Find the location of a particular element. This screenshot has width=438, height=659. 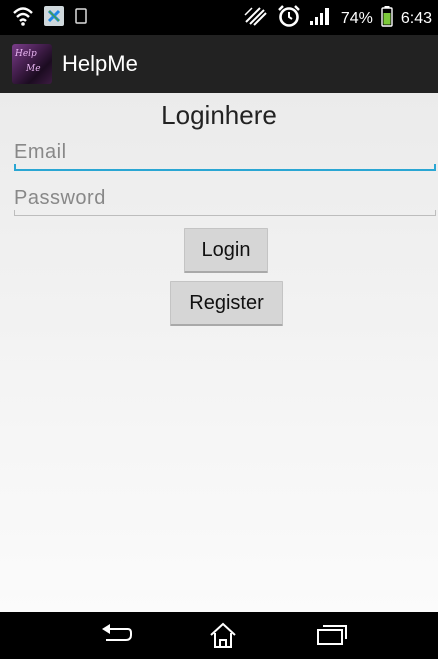

wifi-icon is located at coordinates (23, 18).